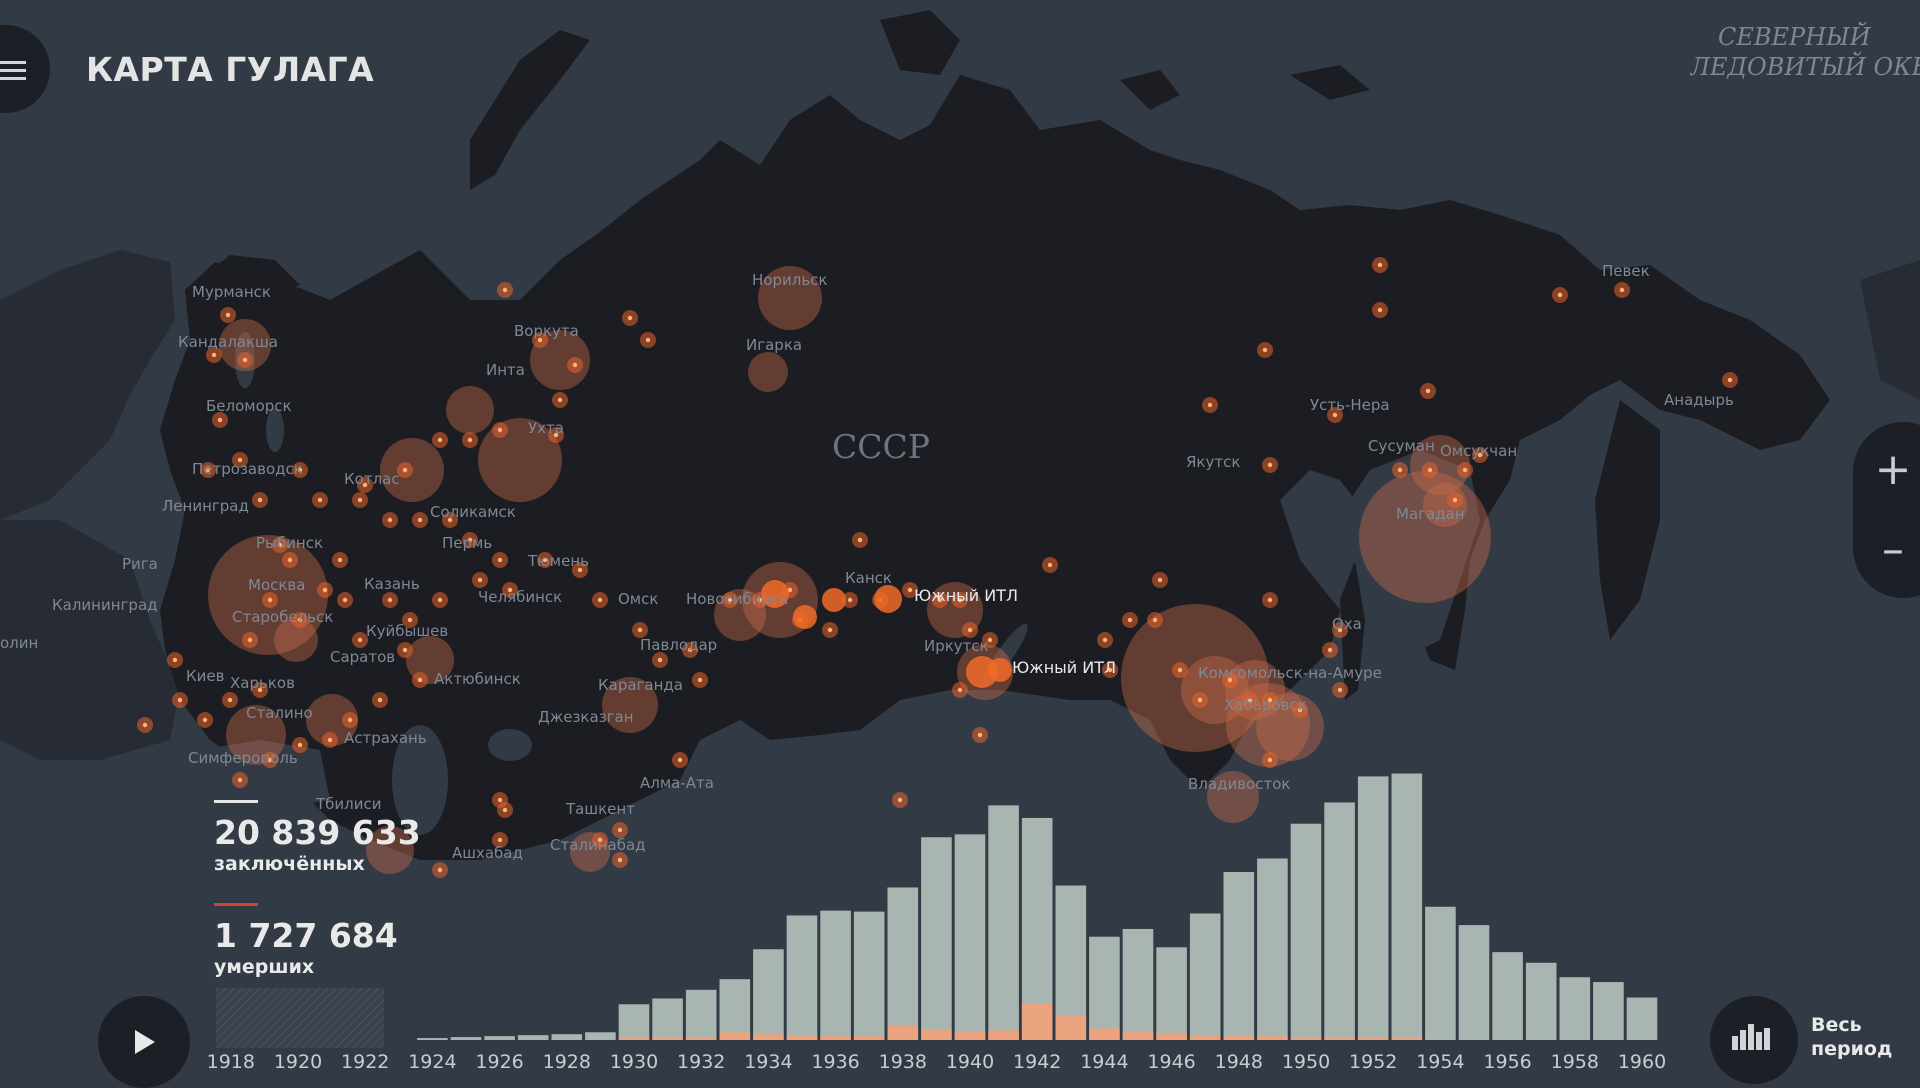 The height and width of the screenshot is (1088, 1920). I want to click on year-tick-label: 1952, so click(1373, 1062).